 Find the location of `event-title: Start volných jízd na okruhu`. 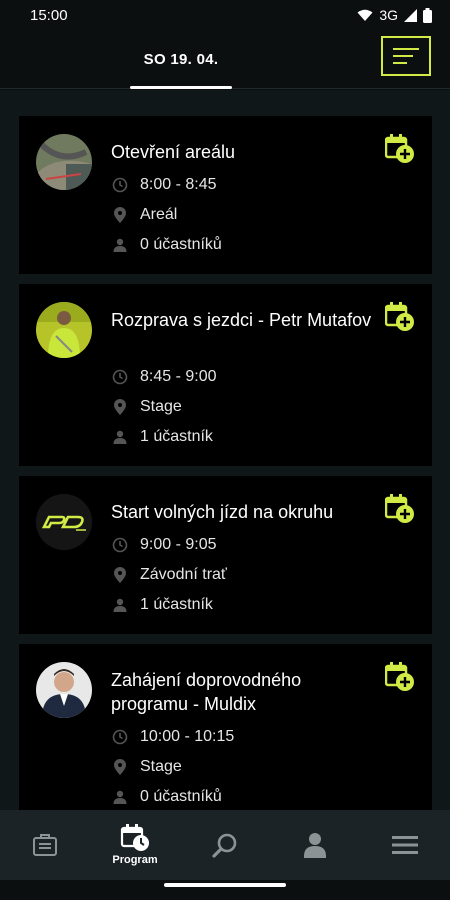

event-title: Start volných jízd na okruhu is located at coordinates (246, 512).